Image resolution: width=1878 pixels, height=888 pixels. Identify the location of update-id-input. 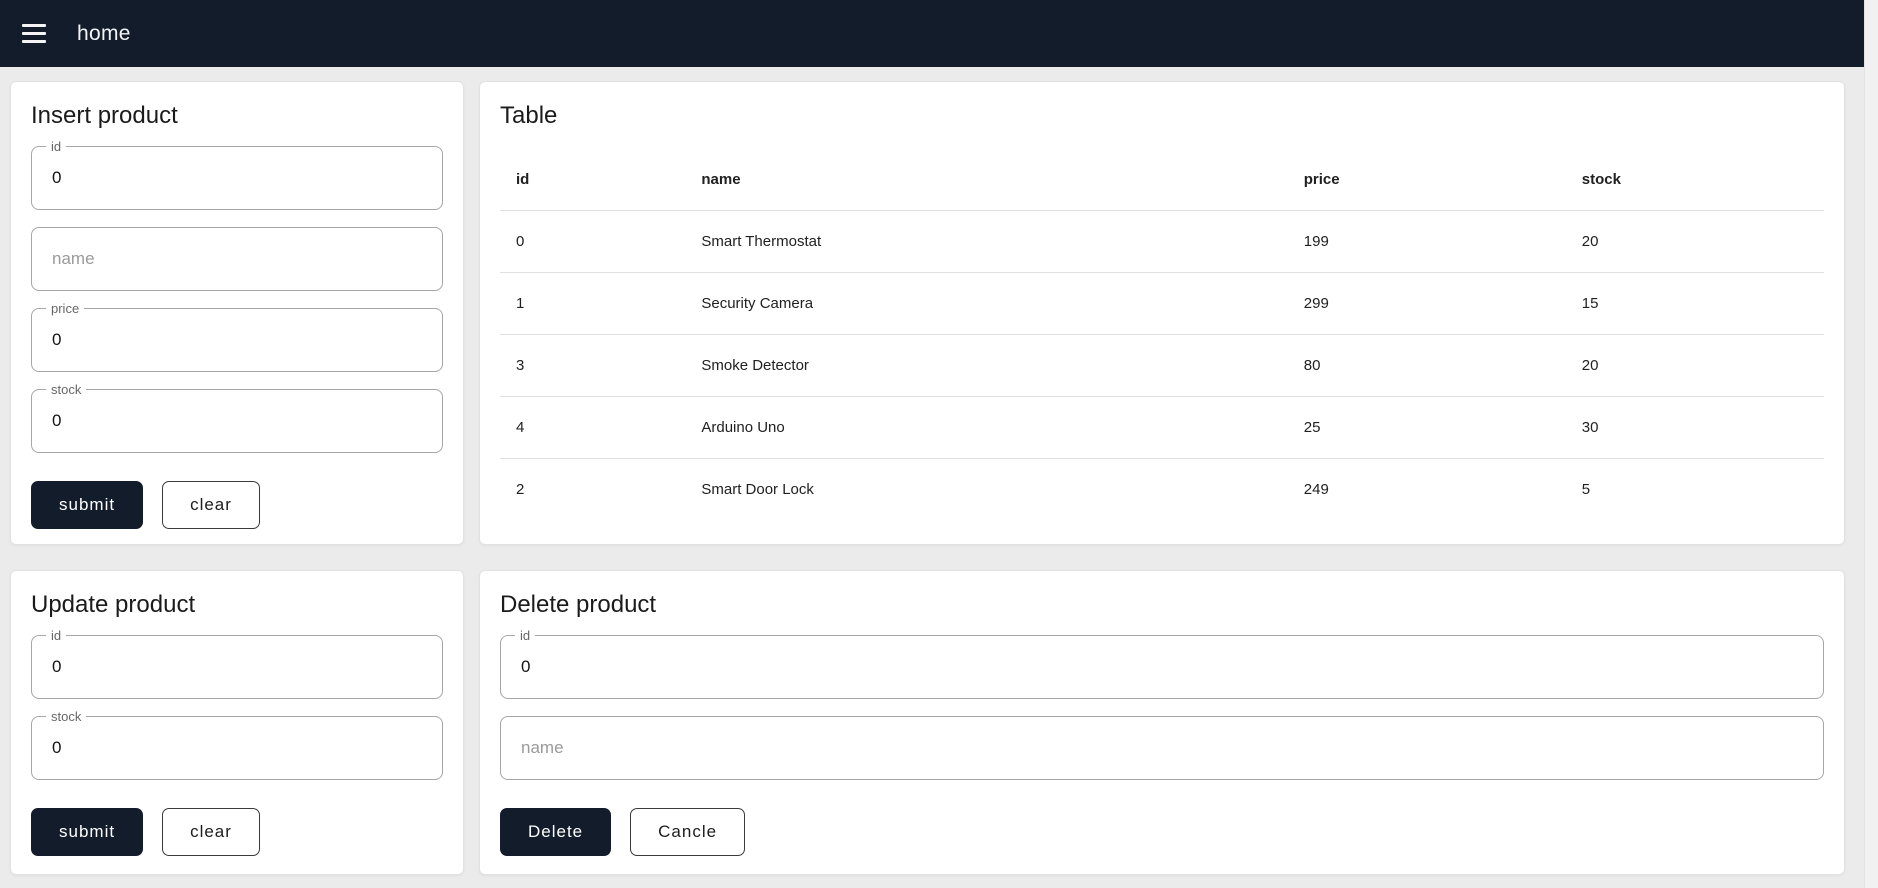
(237, 667).